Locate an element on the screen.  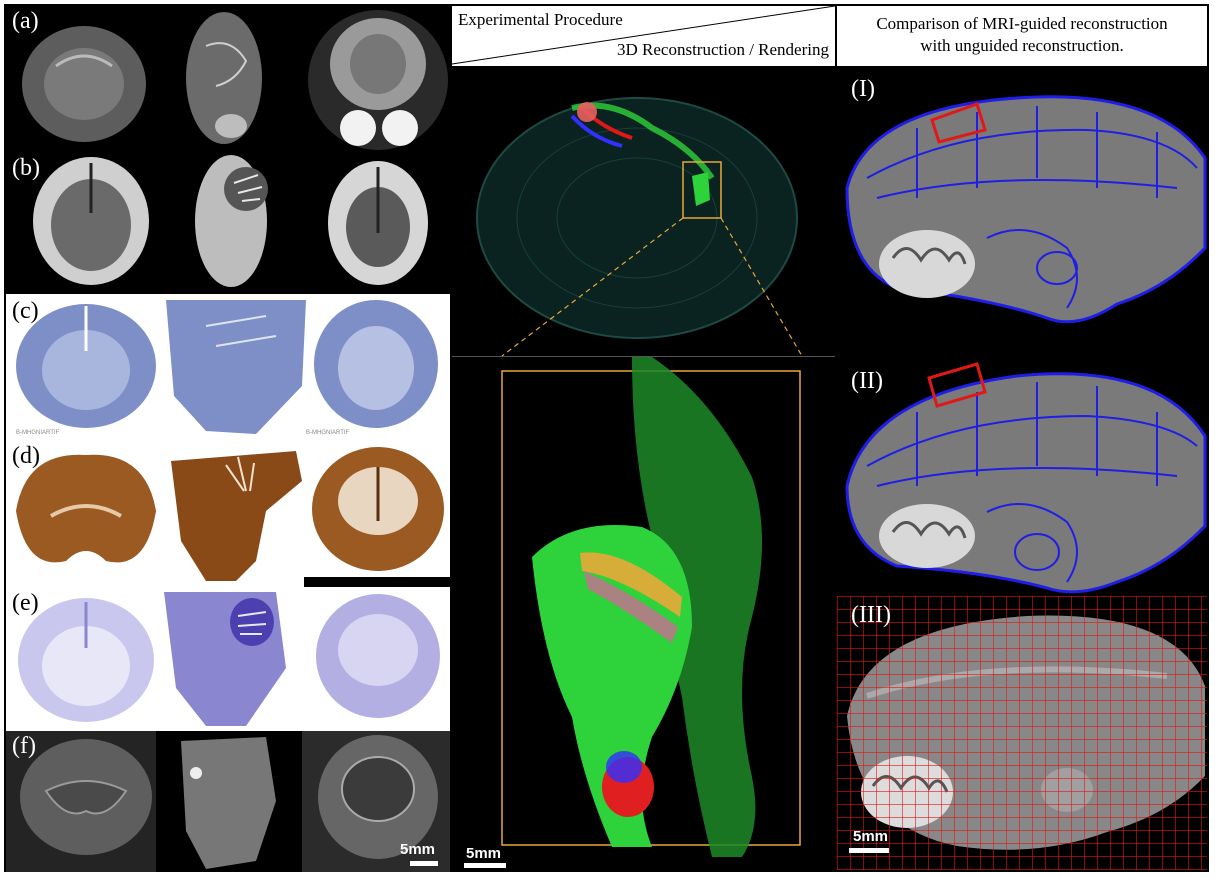
row-b: (b) is located at coordinates (228, 223).